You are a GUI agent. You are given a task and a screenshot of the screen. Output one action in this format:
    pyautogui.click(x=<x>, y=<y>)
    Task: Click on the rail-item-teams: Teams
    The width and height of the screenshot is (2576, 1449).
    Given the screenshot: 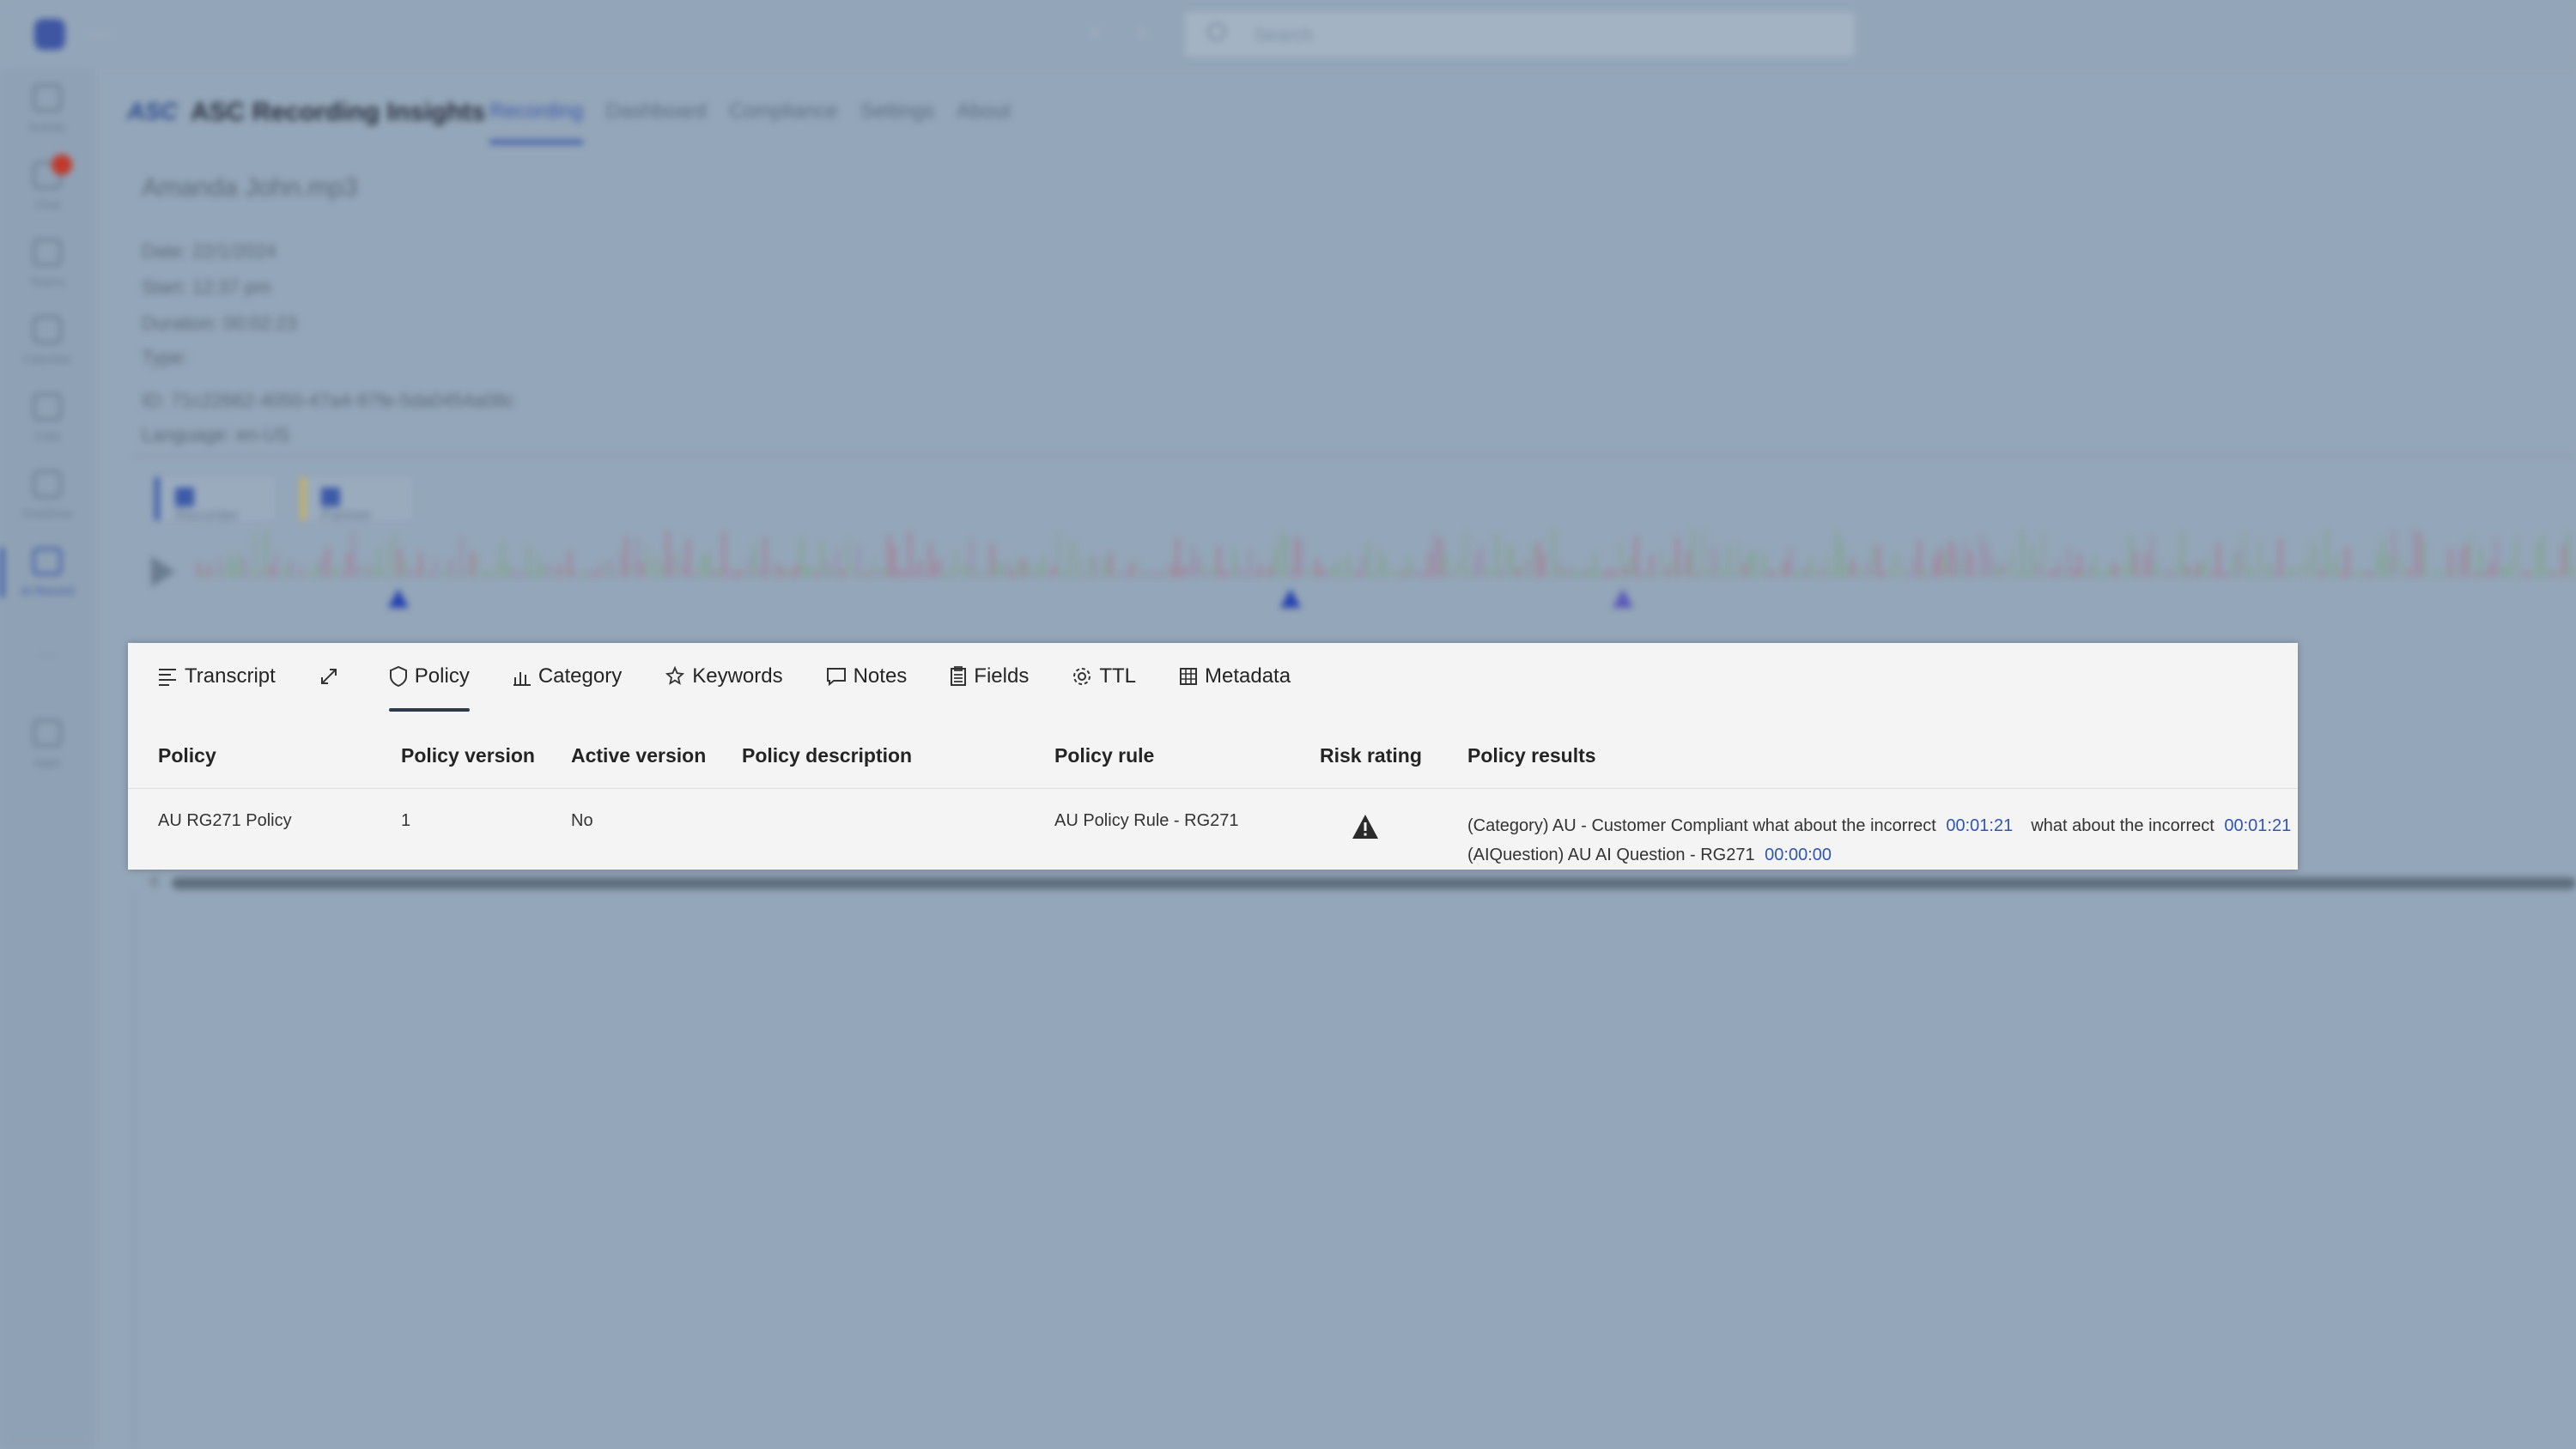 What is the action you would take?
    pyautogui.click(x=47, y=266)
    